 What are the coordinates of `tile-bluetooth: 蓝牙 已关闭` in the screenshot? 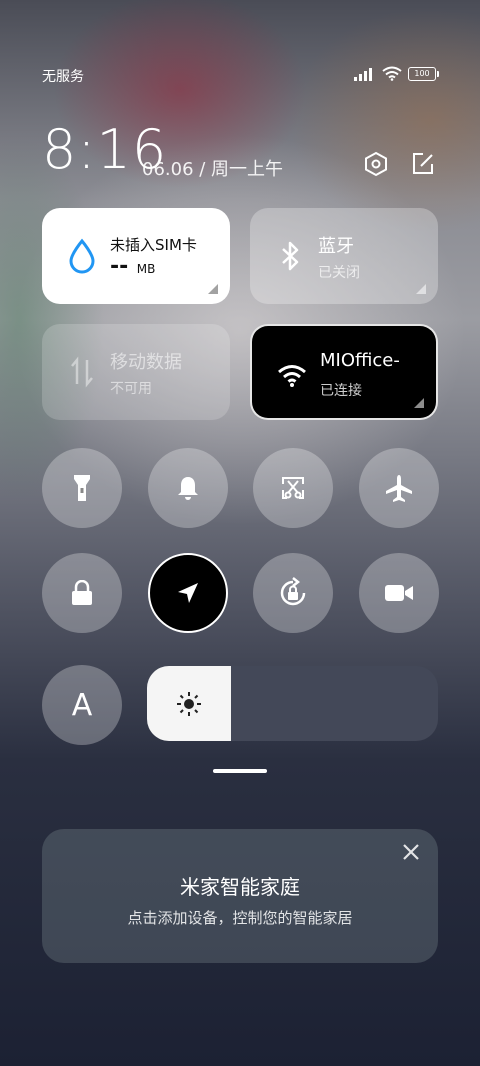 It's located at (344, 256).